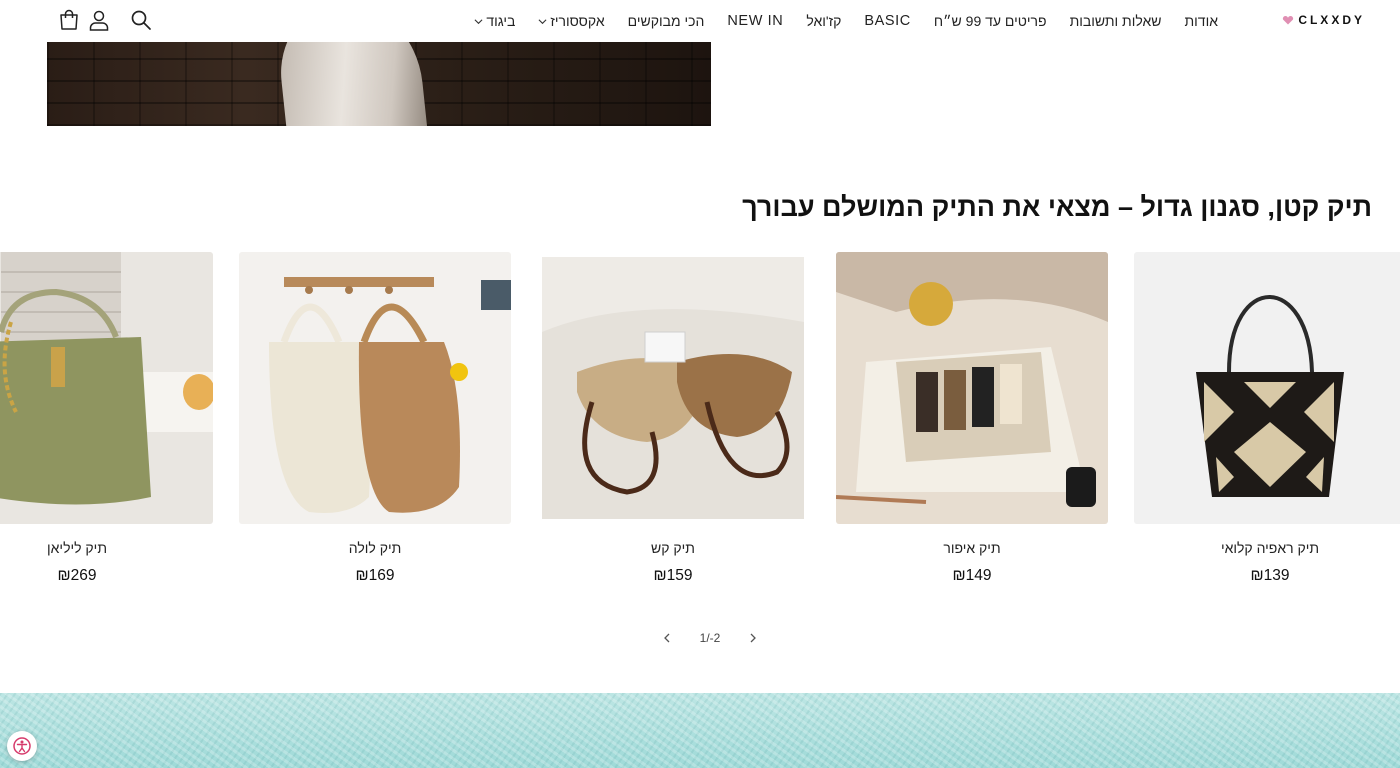 This screenshot has width=1400, height=768. I want to click on search-icon, so click(141, 20).